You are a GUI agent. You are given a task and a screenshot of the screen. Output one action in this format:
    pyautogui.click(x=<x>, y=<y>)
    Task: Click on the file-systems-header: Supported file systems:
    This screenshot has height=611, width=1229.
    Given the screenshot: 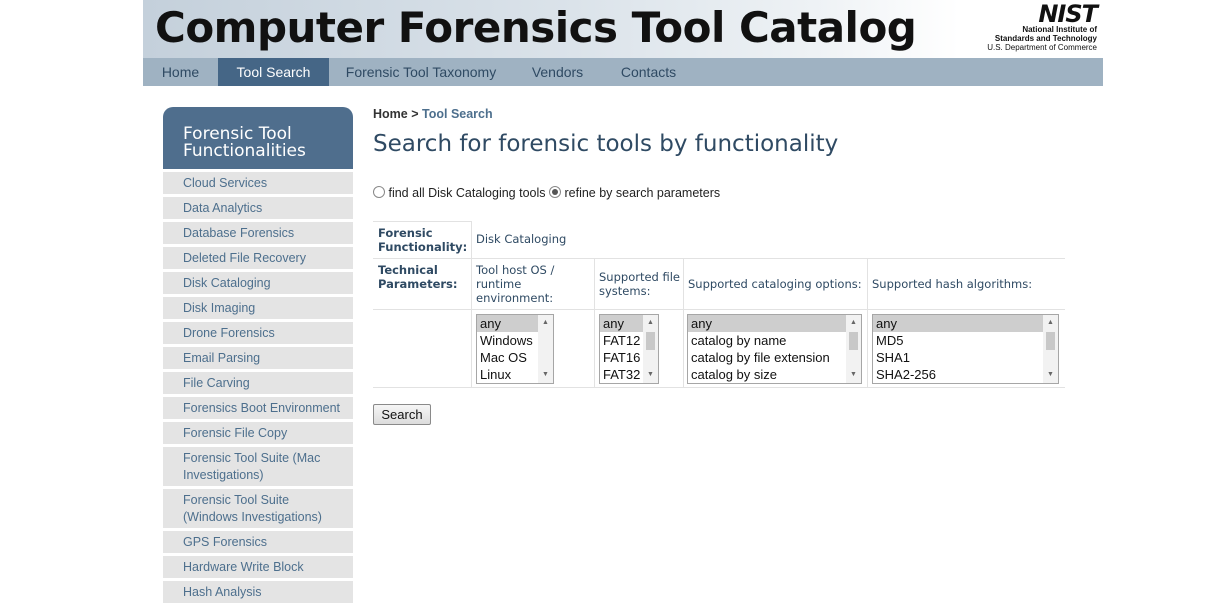 What is the action you would take?
    pyautogui.click(x=640, y=284)
    